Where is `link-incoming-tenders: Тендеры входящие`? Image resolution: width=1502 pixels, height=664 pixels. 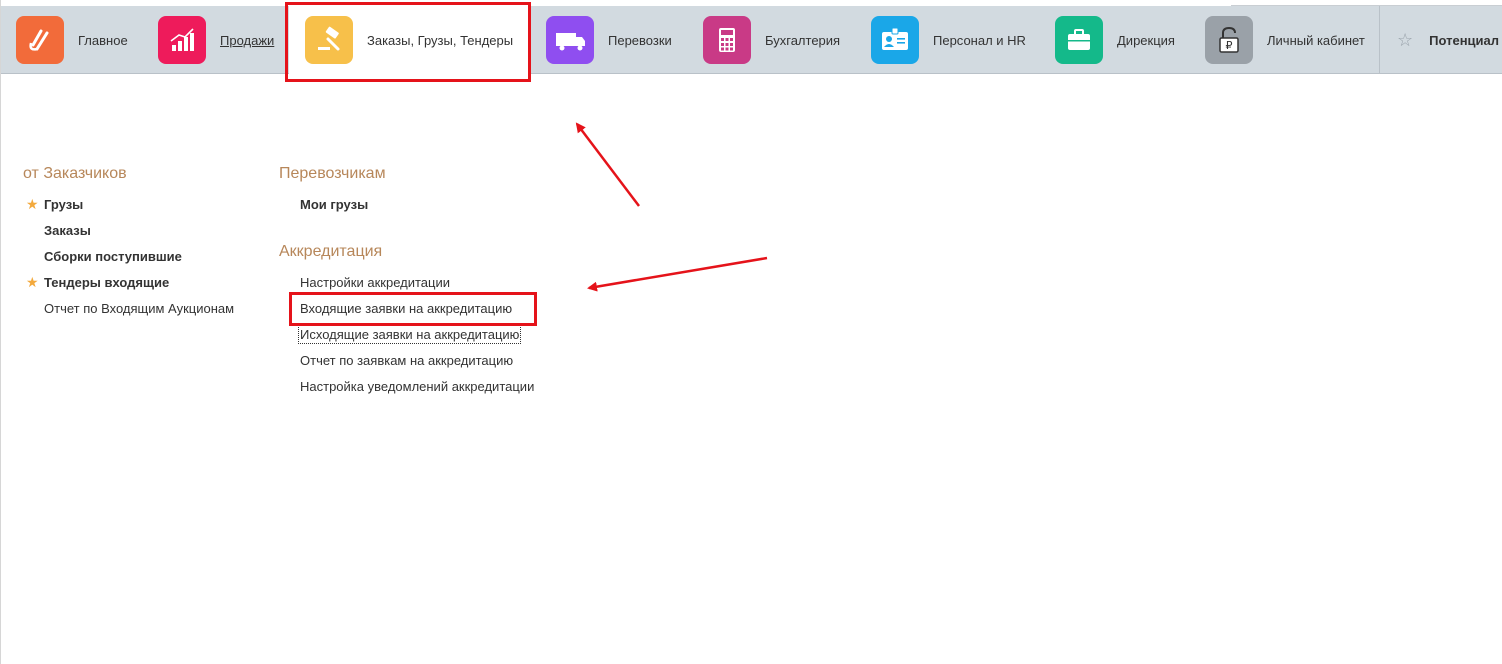 link-incoming-tenders: Тендеры входящие is located at coordinates (106, 282).